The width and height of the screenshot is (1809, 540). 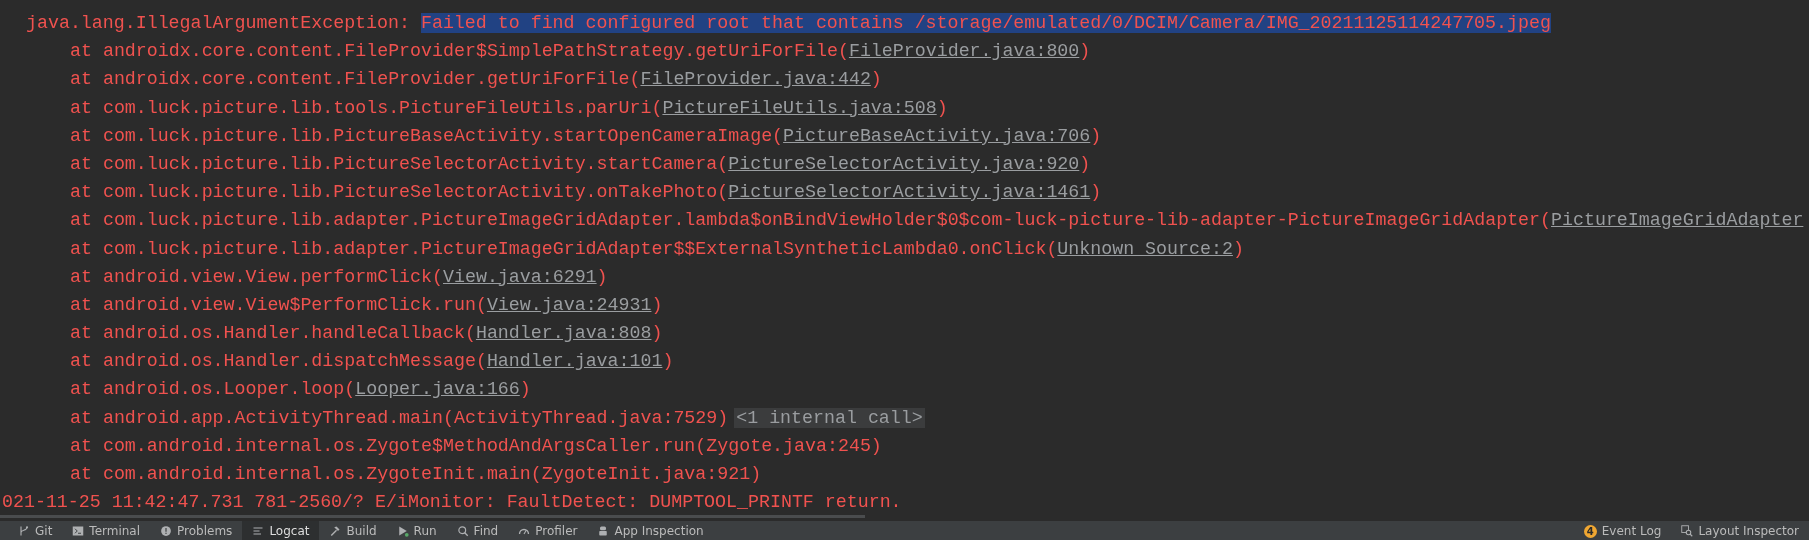 What do you see at coordinates (1677, 220) in the screenshot?
I see `source-link: PictureImageGridAdapter` at bounding box center [1677, 220].